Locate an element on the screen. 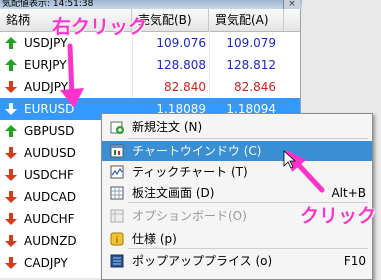  menu-item-new-order: 新規注文 (N) is located at coordinates (237, 127).